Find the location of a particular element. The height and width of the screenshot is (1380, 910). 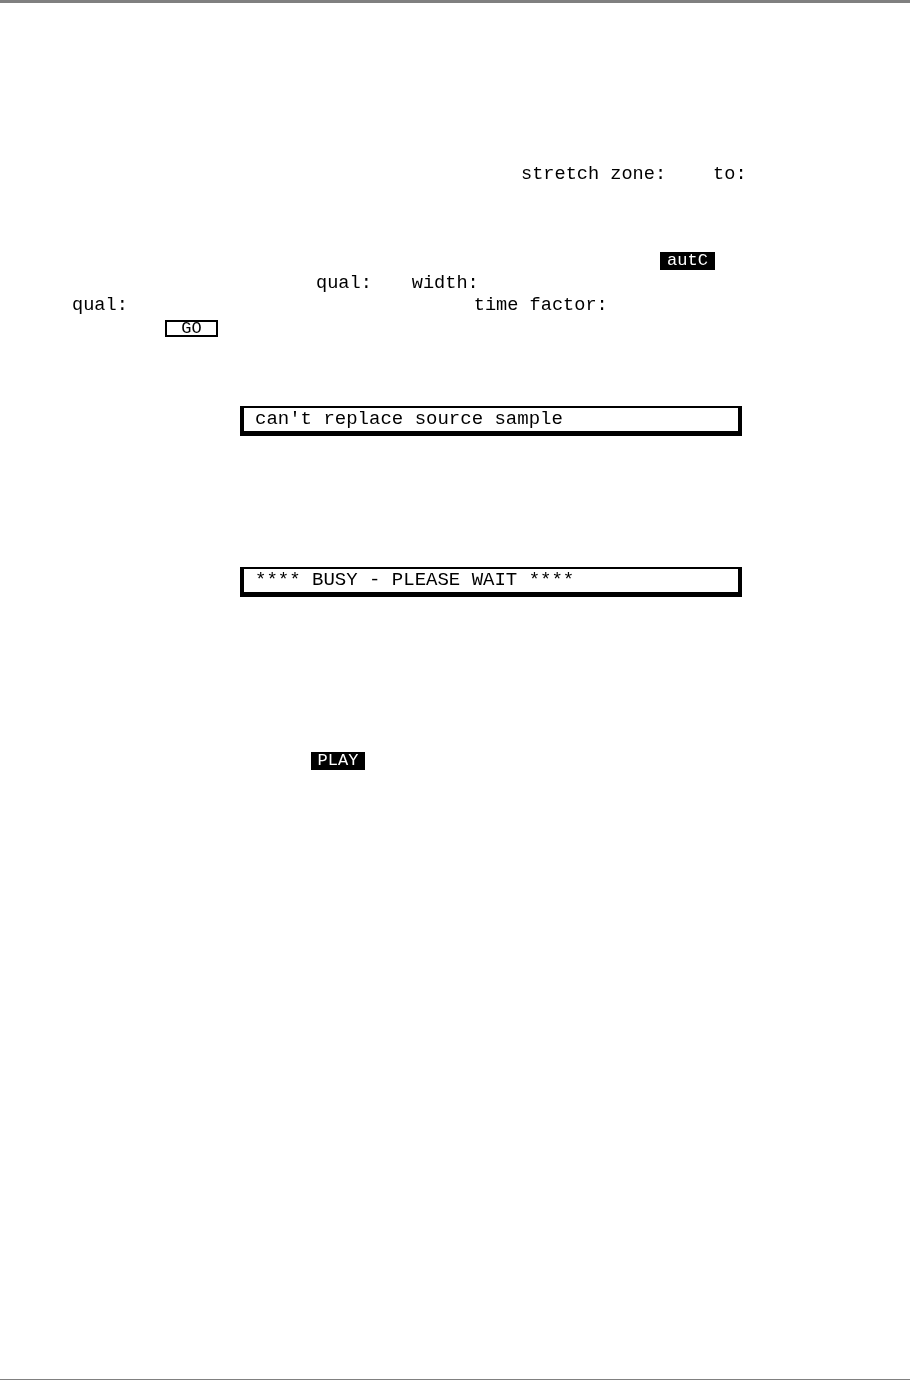

to-label: to: is located at coordinates (730, 175).